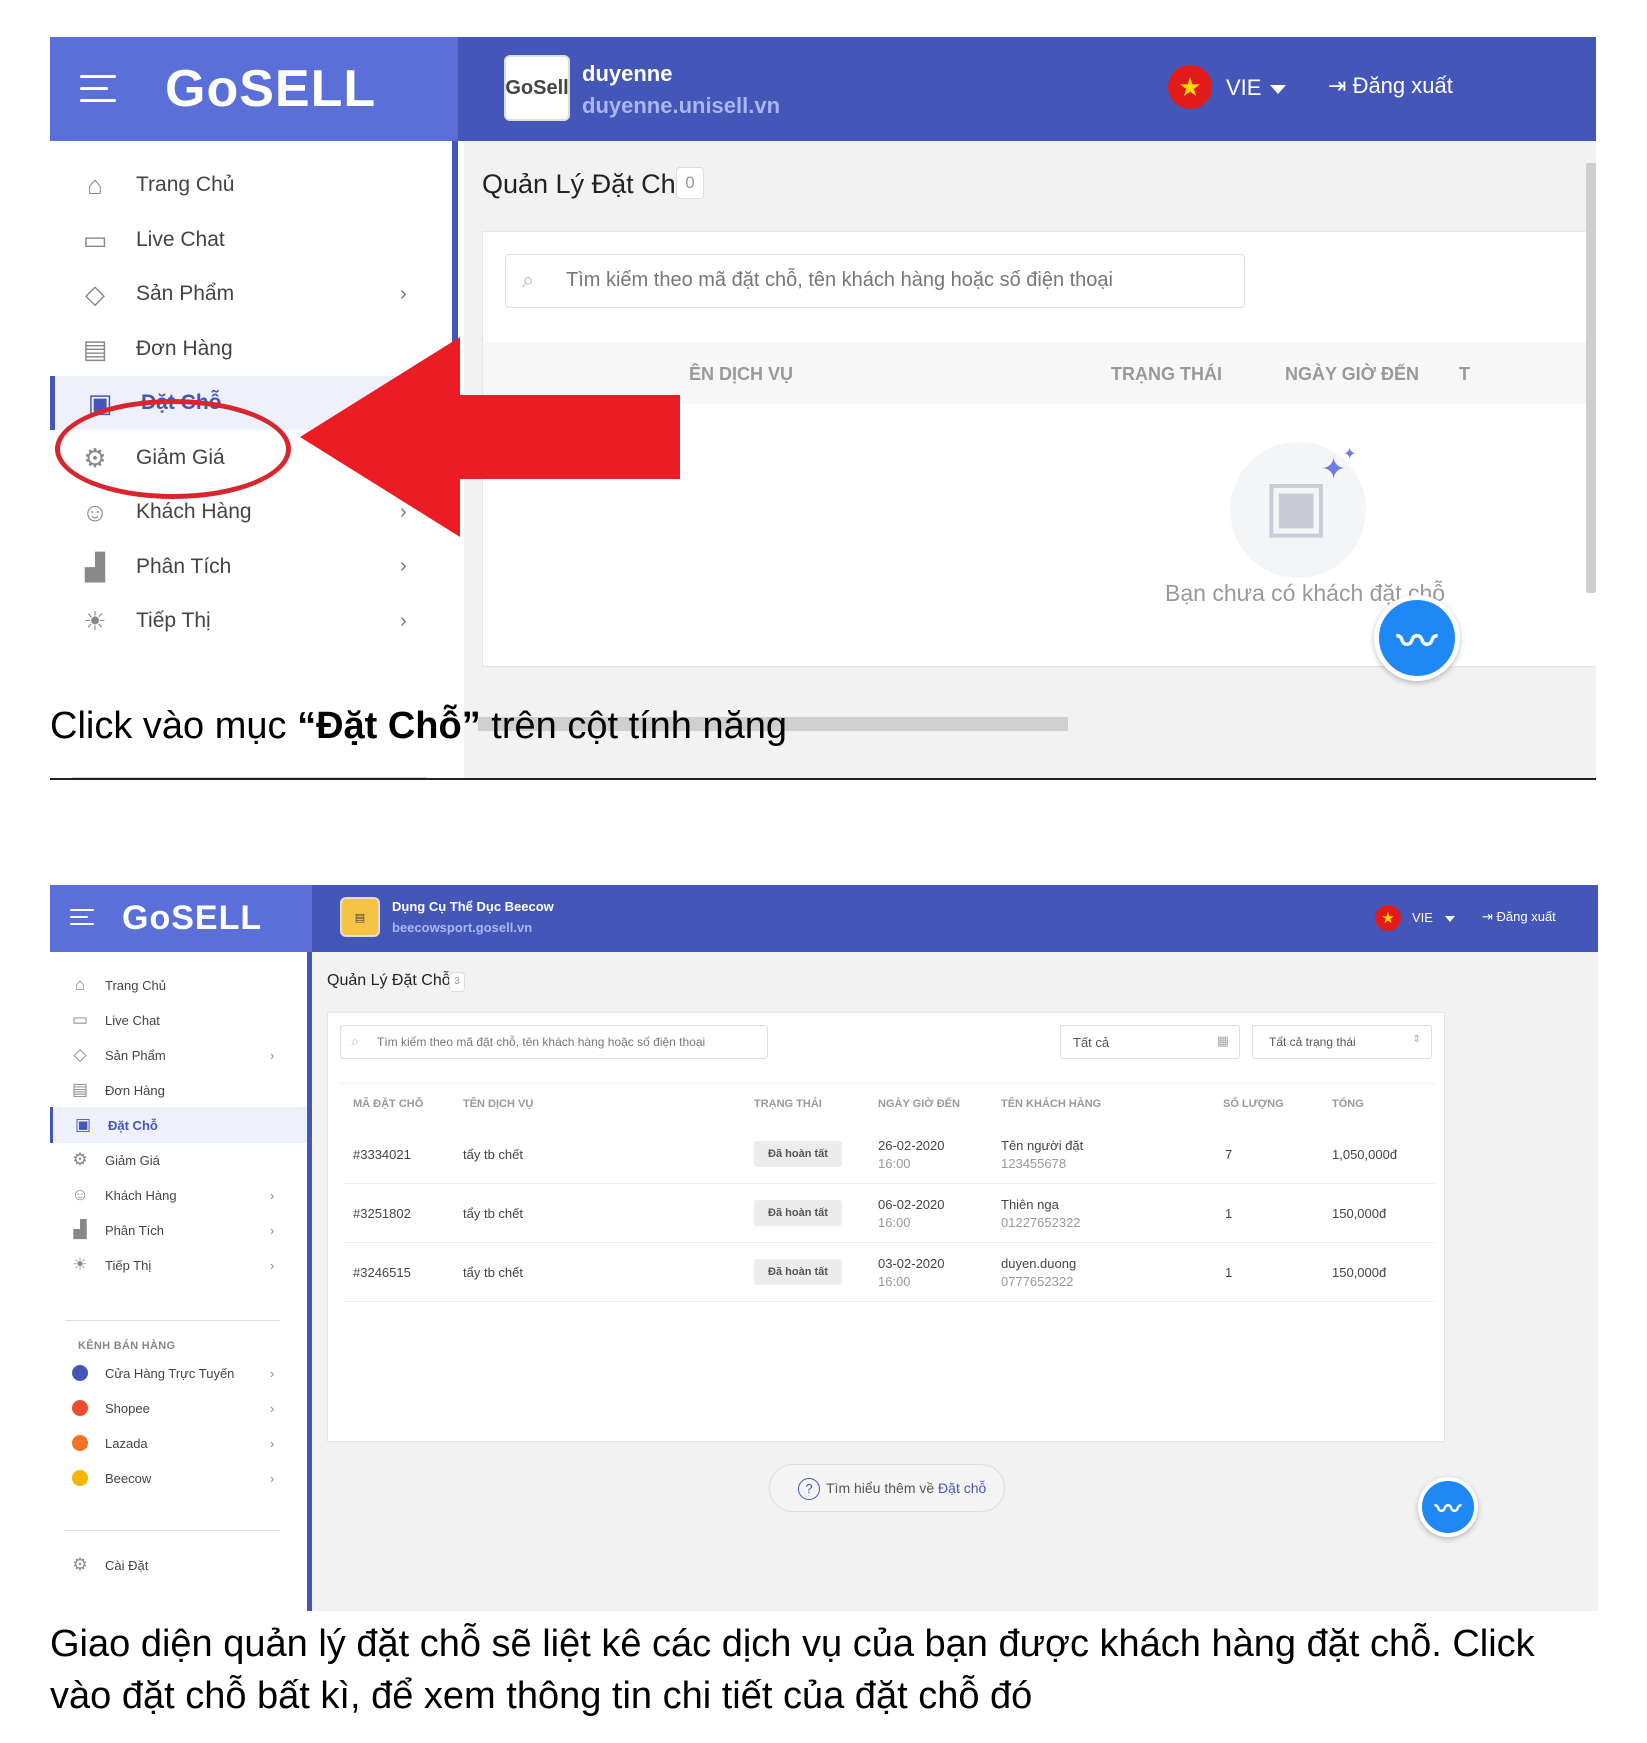 Image resolution: width=1647 pixels, height=1743 pixels. Describe the element at coordinates (1091, 1042) in the screenshot. I see `date-filter-label: Tất cả` at that location.